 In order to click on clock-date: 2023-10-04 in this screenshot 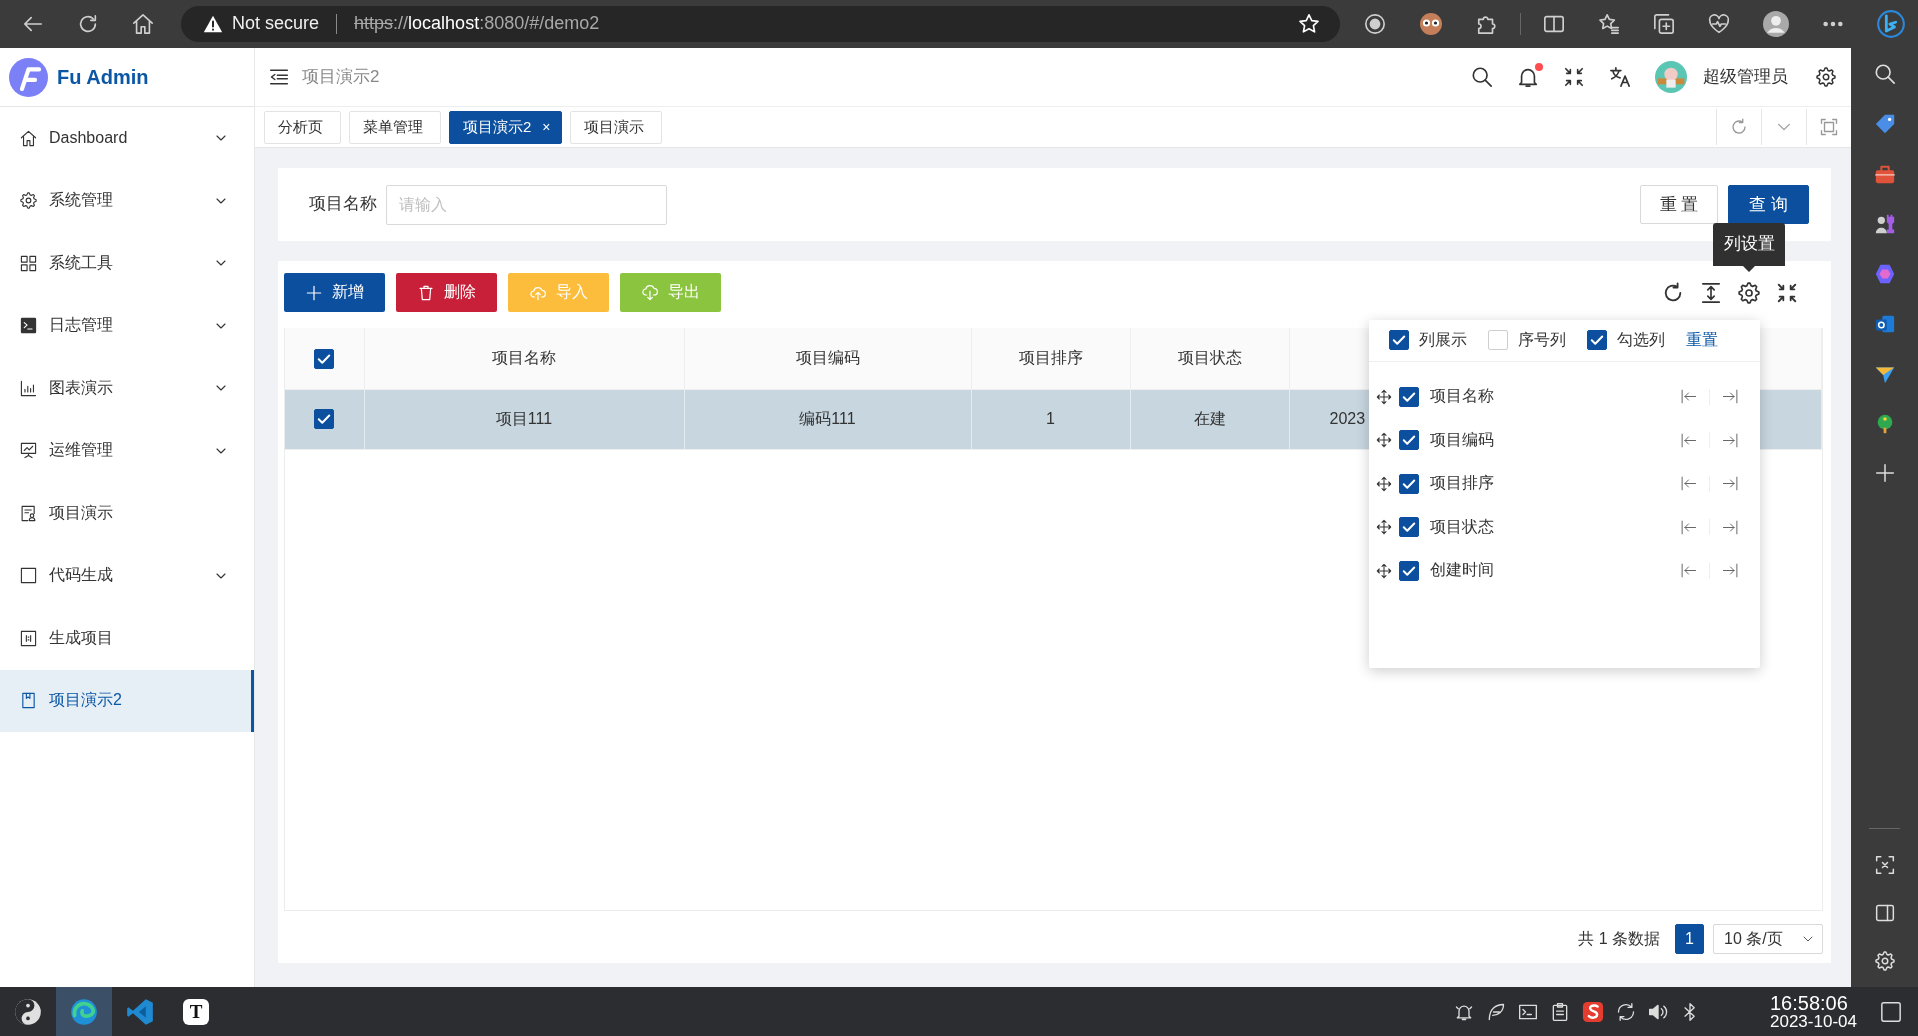, I will do `click(1814, 1021)`.